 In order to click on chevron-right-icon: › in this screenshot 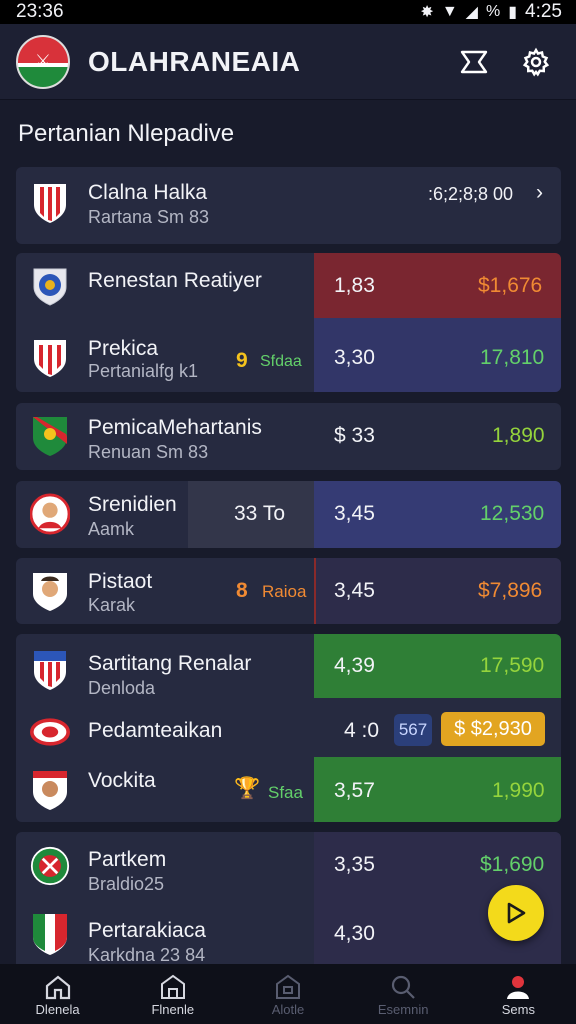, I will do `click(539, 193)`.